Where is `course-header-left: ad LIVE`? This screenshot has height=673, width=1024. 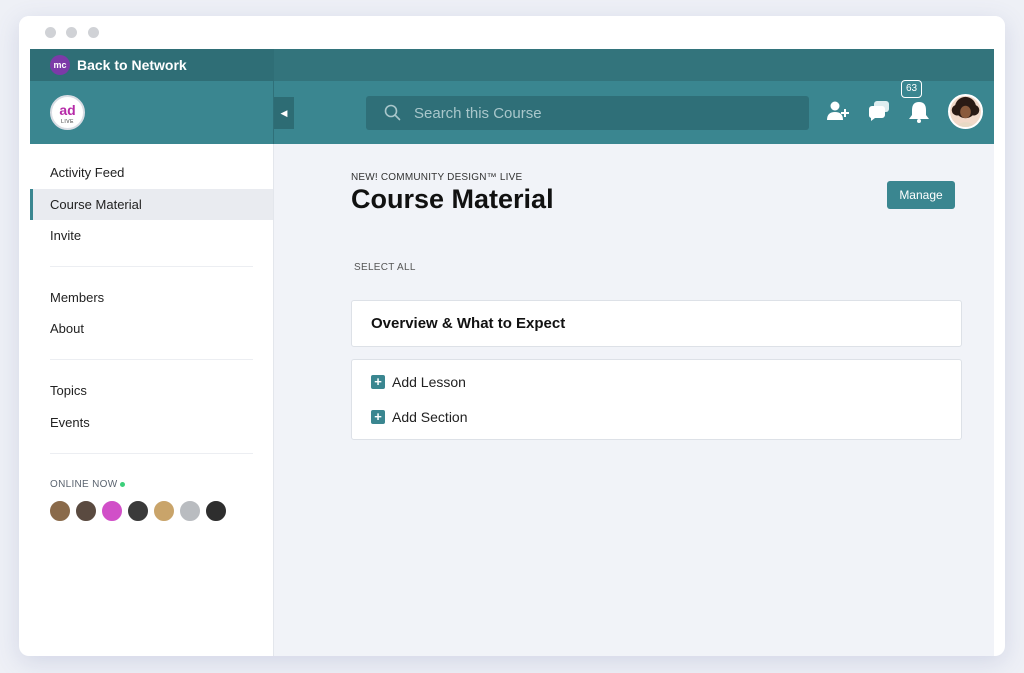
course-header-left: ad LIVE is located at coordinates (152, 112).